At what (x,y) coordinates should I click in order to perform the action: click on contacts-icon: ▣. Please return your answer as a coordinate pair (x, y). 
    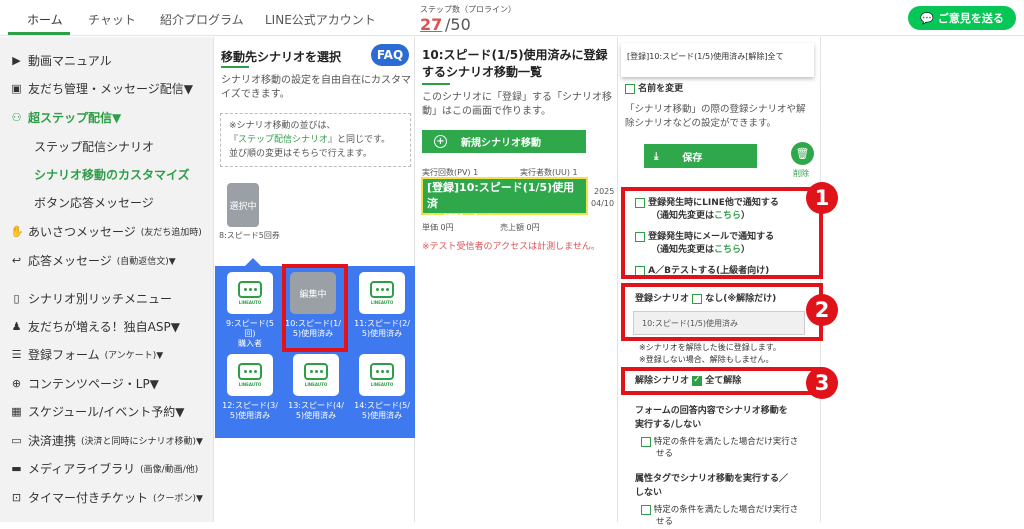
    Looking at the image, I should click on (16, 88).